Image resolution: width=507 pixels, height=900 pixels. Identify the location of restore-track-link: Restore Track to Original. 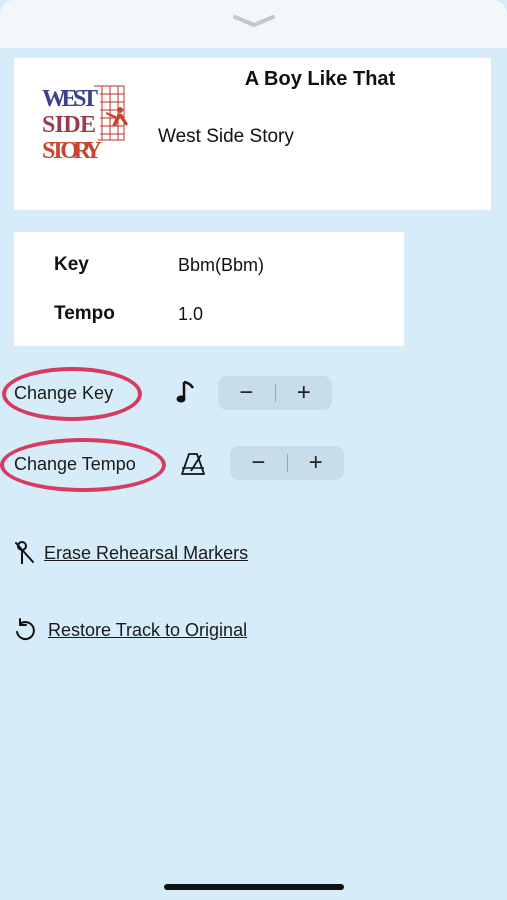
(147, 630).